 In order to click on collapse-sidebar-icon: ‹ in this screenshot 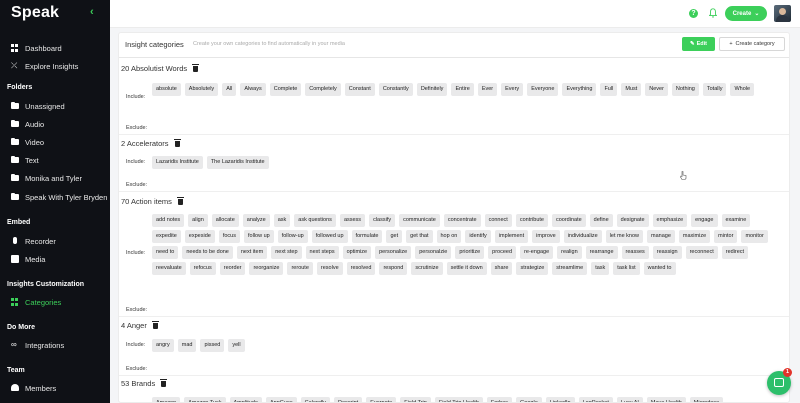, I will do `click(92, 12)`.